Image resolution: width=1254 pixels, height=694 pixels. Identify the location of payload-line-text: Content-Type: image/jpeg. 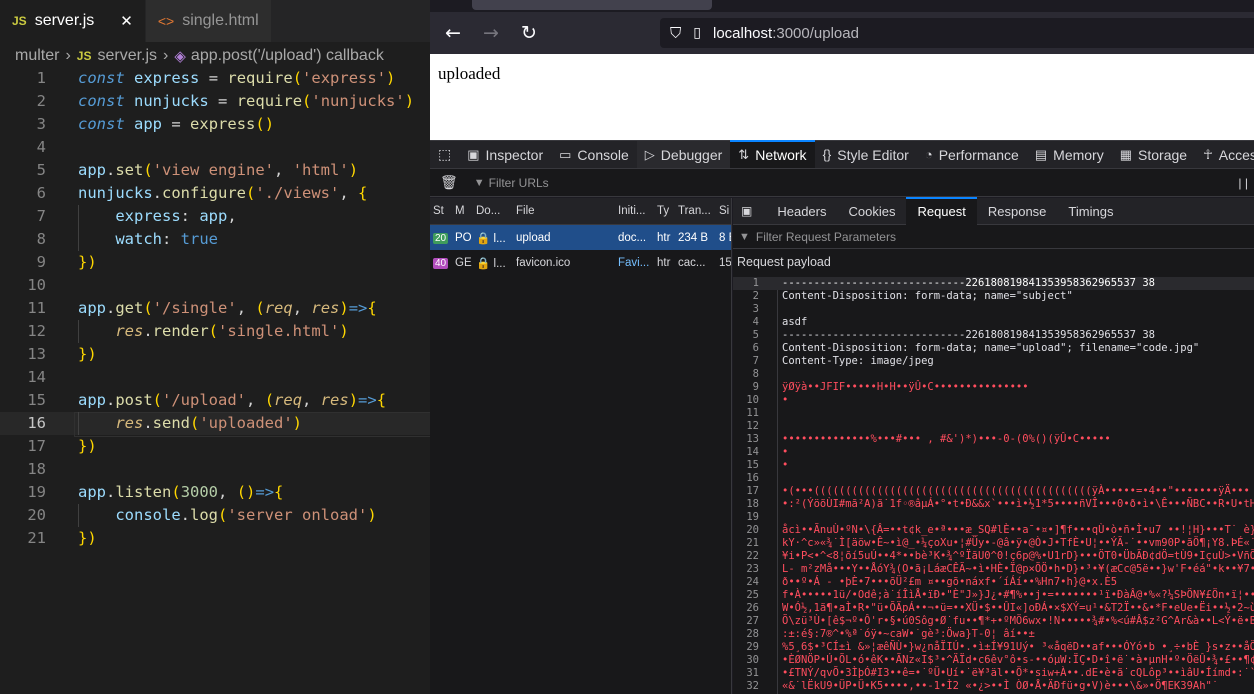
(858, 361).